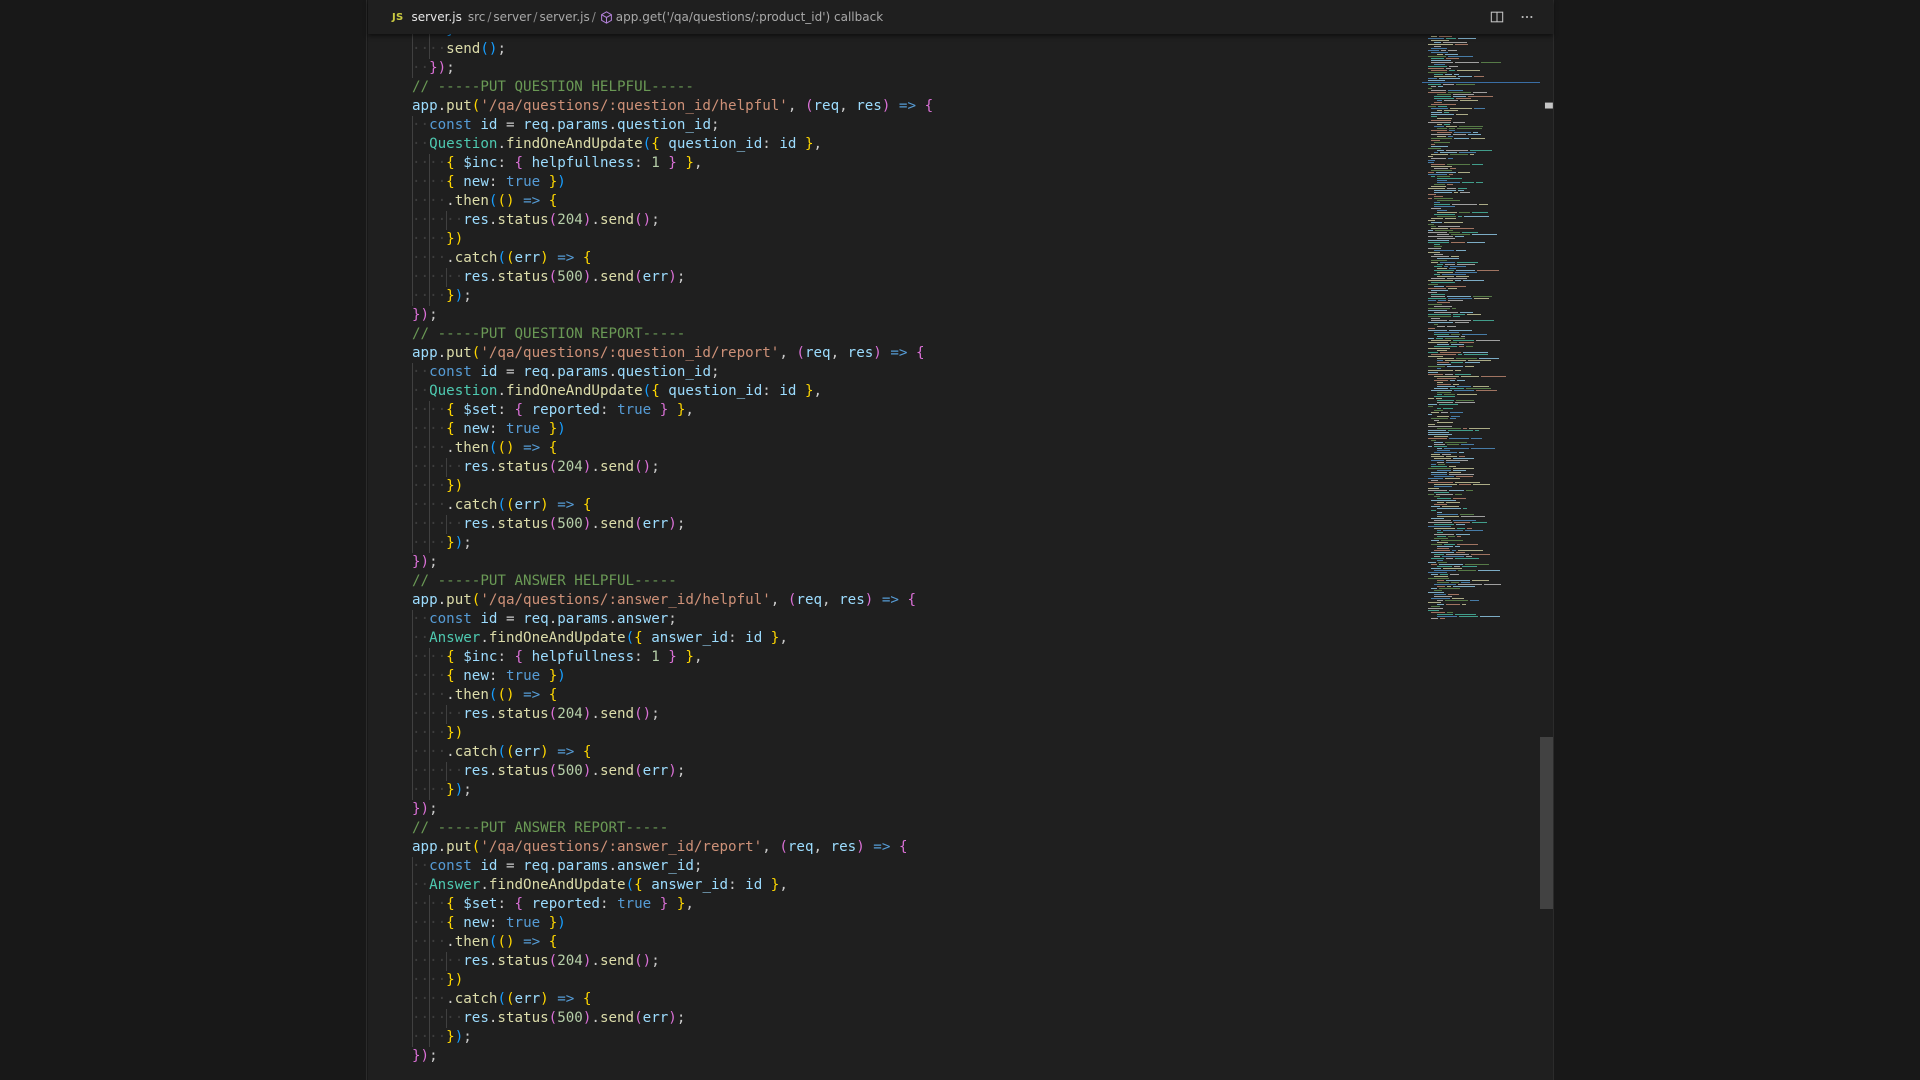  I want to click on code-token: ., so click(450, 448).